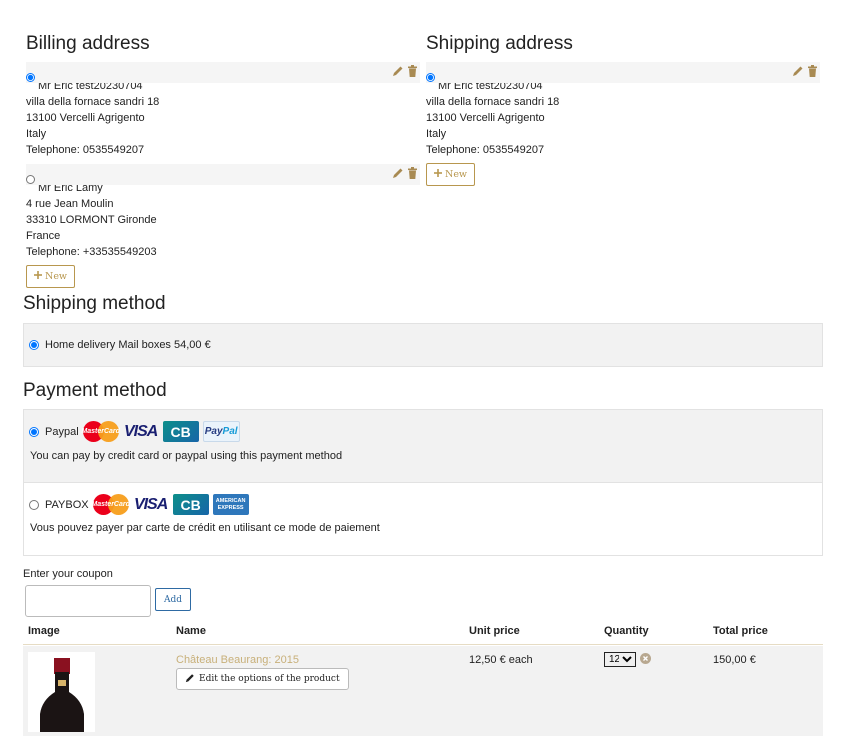 The image size is (845, 736). Describe the element at coordinates (230, 431) in the screenshot. I see `paypal-text-b: Pal` at that location.